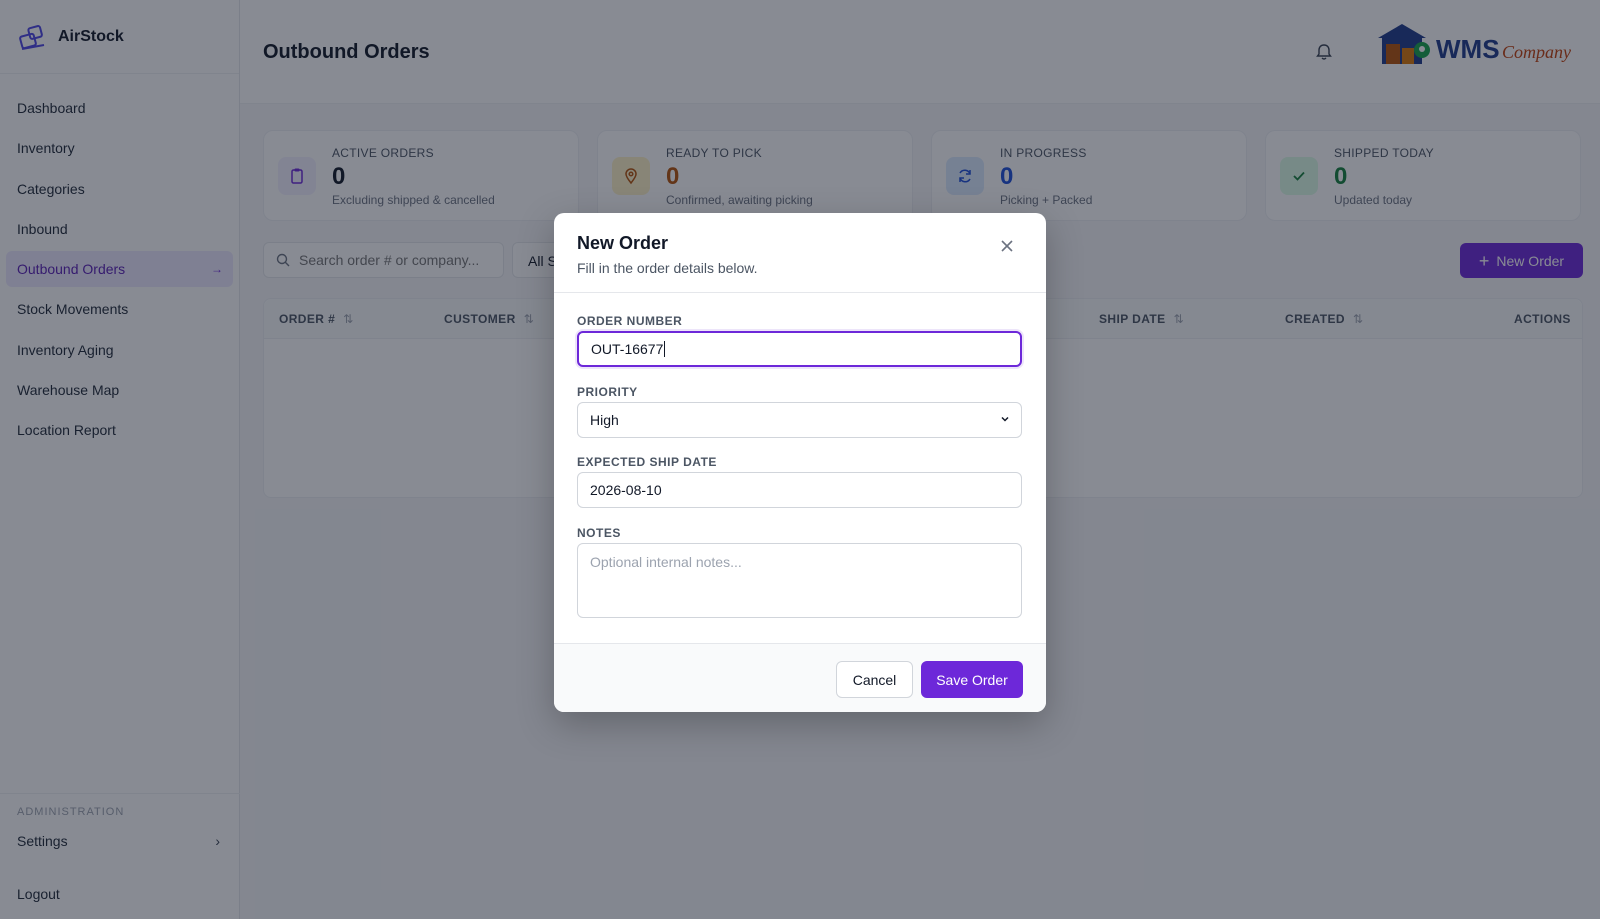 This screenshot has height=919, width=1600. Describe the element at coordinates (799, 420) in the screenshot. I see `priority-select: High` at that location.